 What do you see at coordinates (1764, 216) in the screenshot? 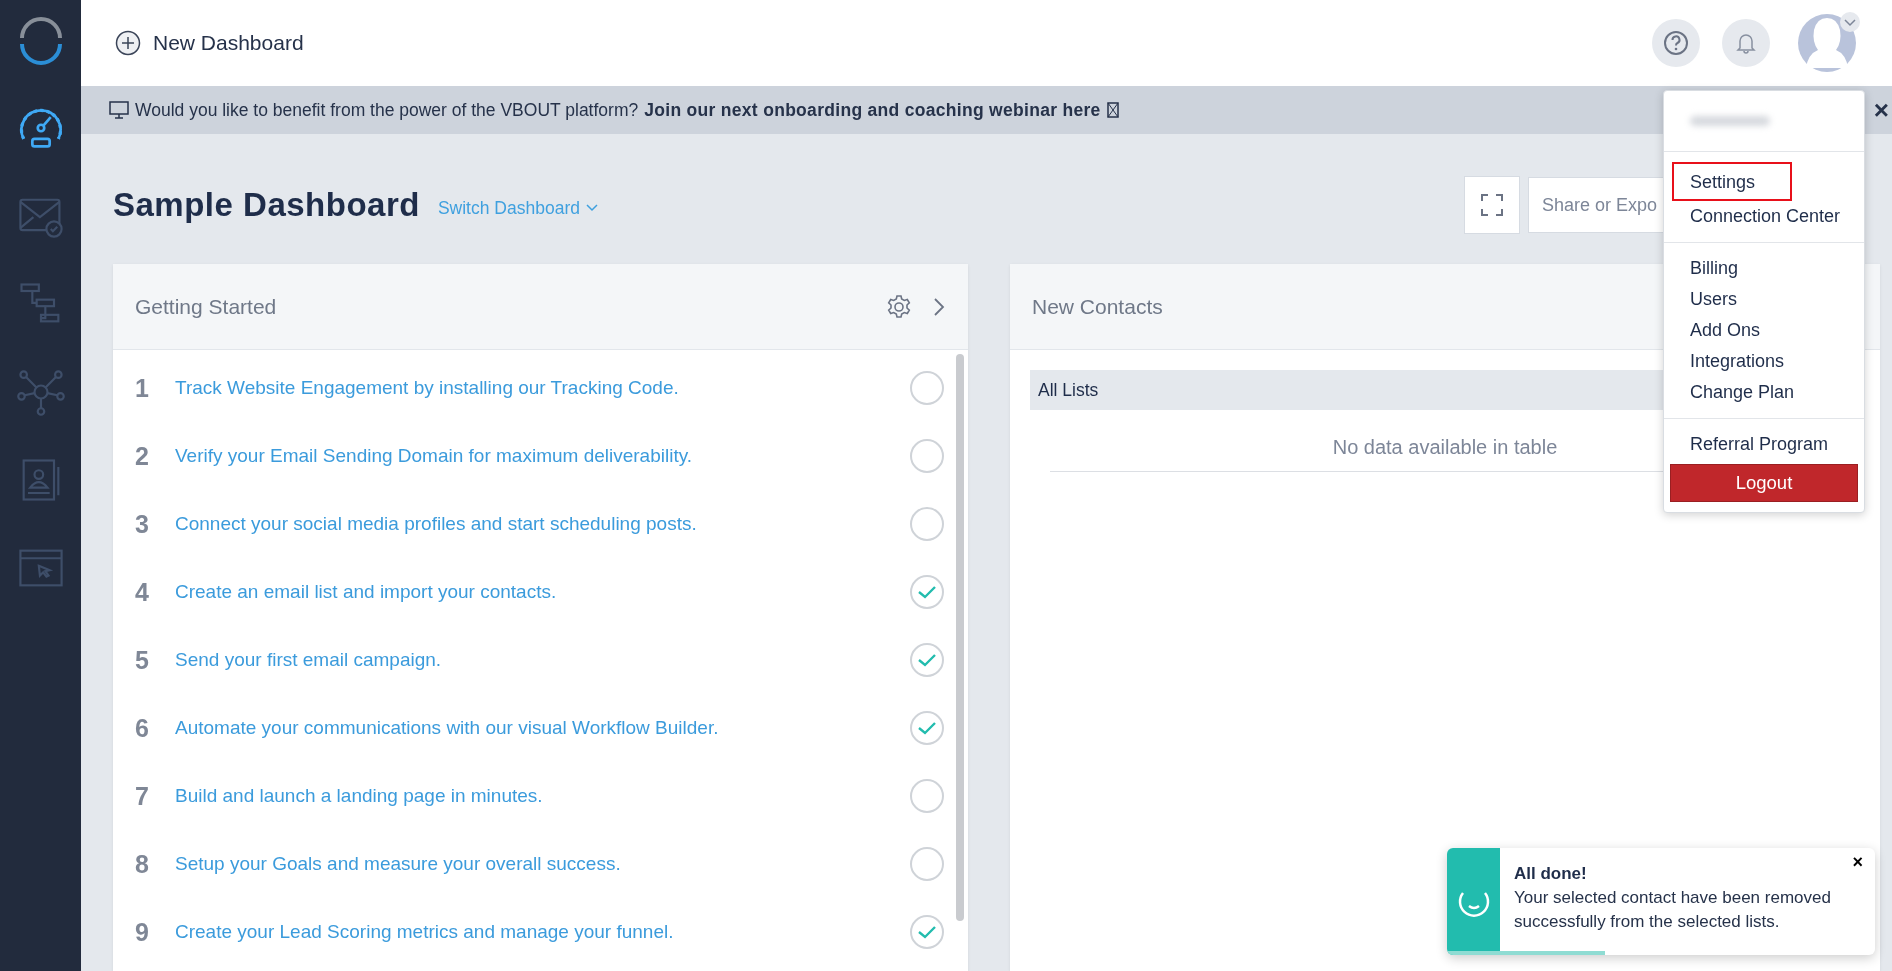
I see `menu-item: Connection Center` at bounding box center [1764, 216].